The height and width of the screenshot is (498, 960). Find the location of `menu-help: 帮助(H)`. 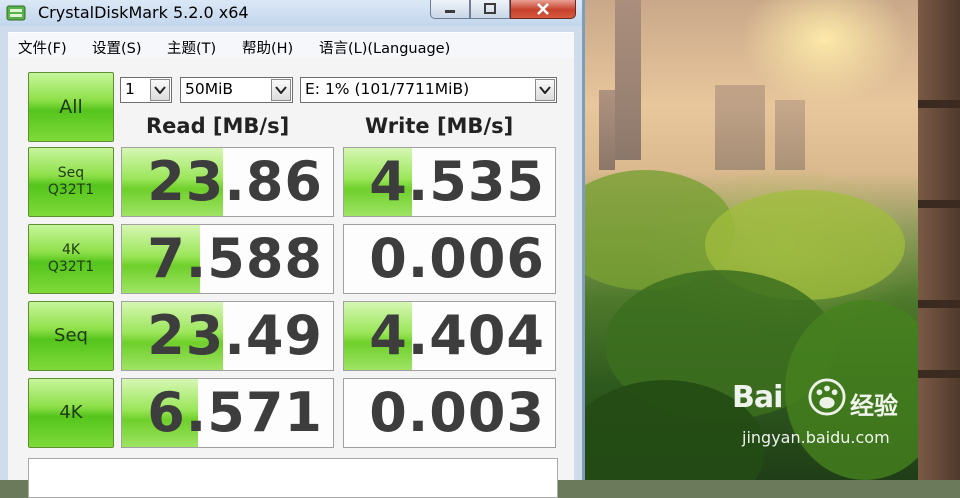

menu-help: 帮助(H) is located at coordinates (267, 47).